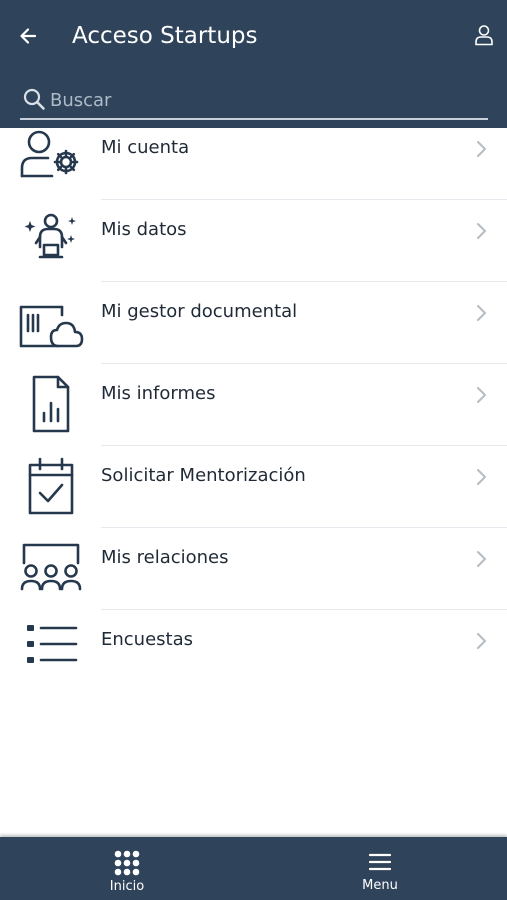 This screenshot has width=507, height=900. I want to click on bottom-navigation: Inicio Menu, so click(253, 868).